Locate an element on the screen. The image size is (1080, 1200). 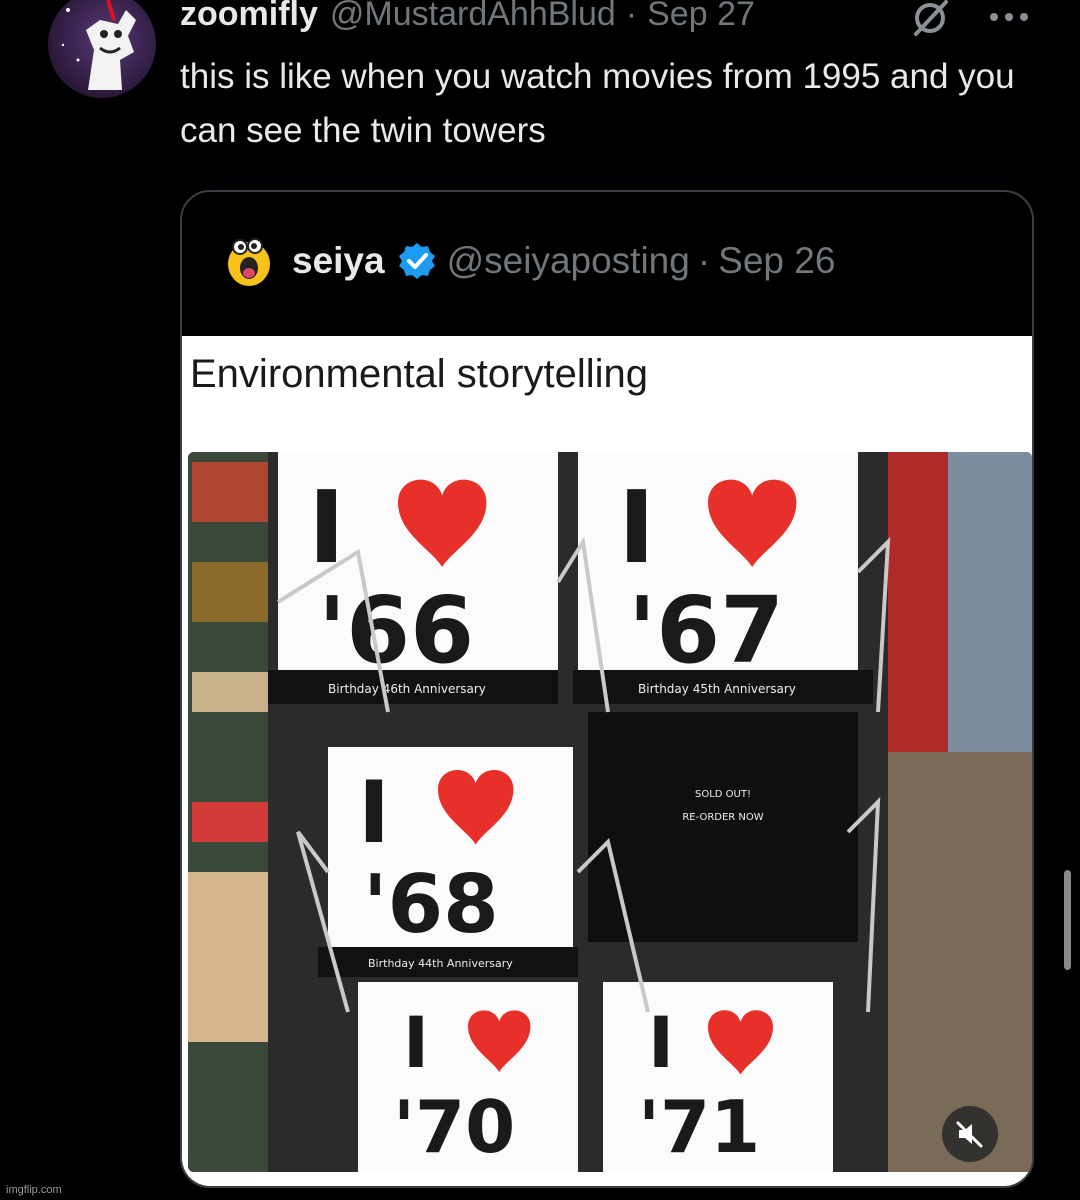
tweet-header: zoomifly @MustardAhhBlud · Sep 27 is located at coordinates (467, 17).